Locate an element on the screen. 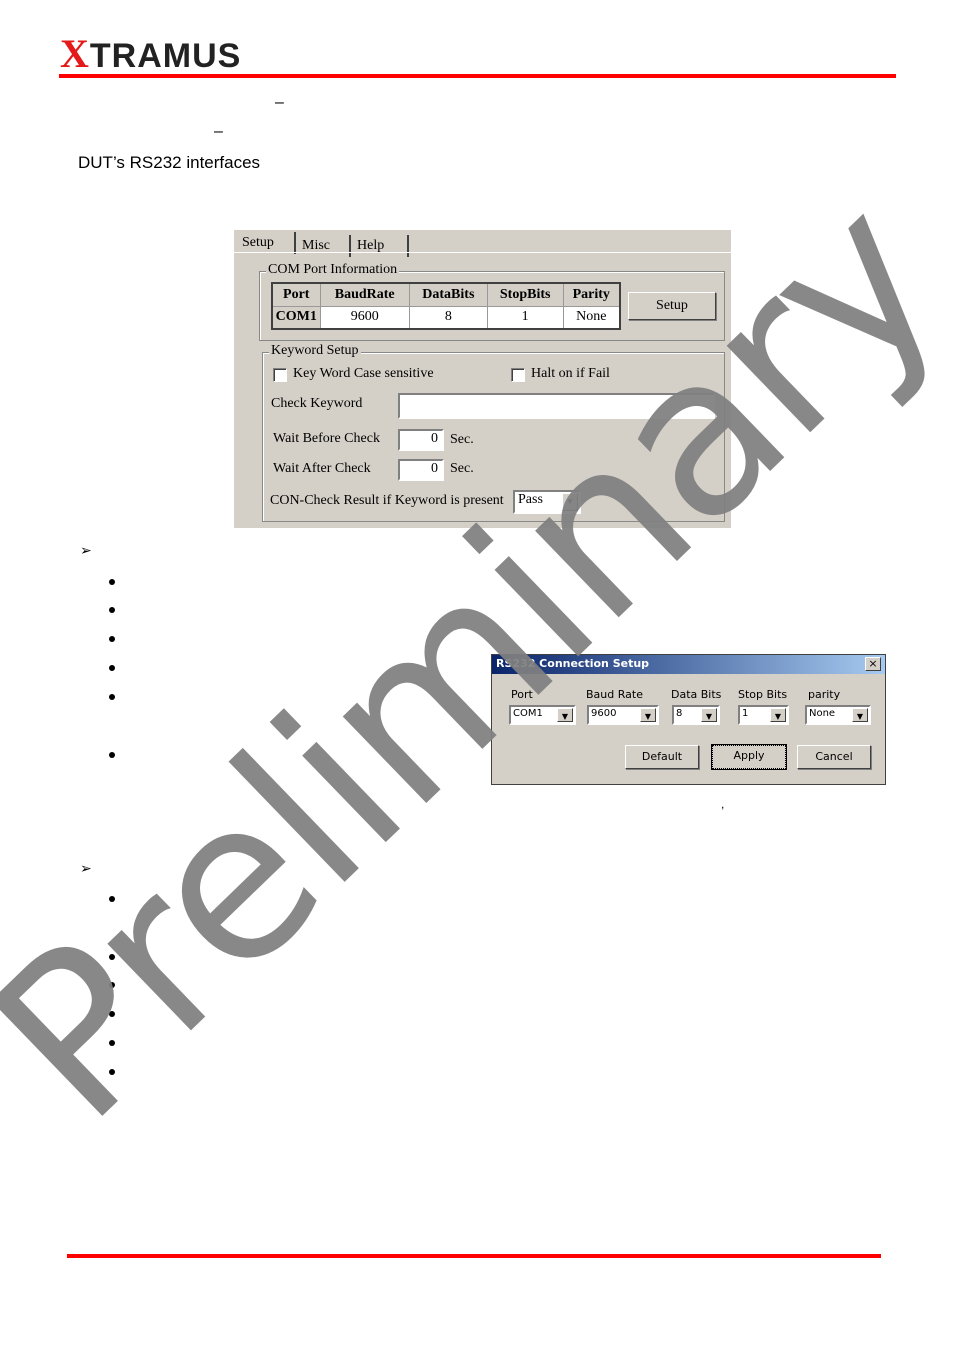 The height and width of the screenshot is (1350, 954). intro-dash-2: – is located at coordinates (218, 131).